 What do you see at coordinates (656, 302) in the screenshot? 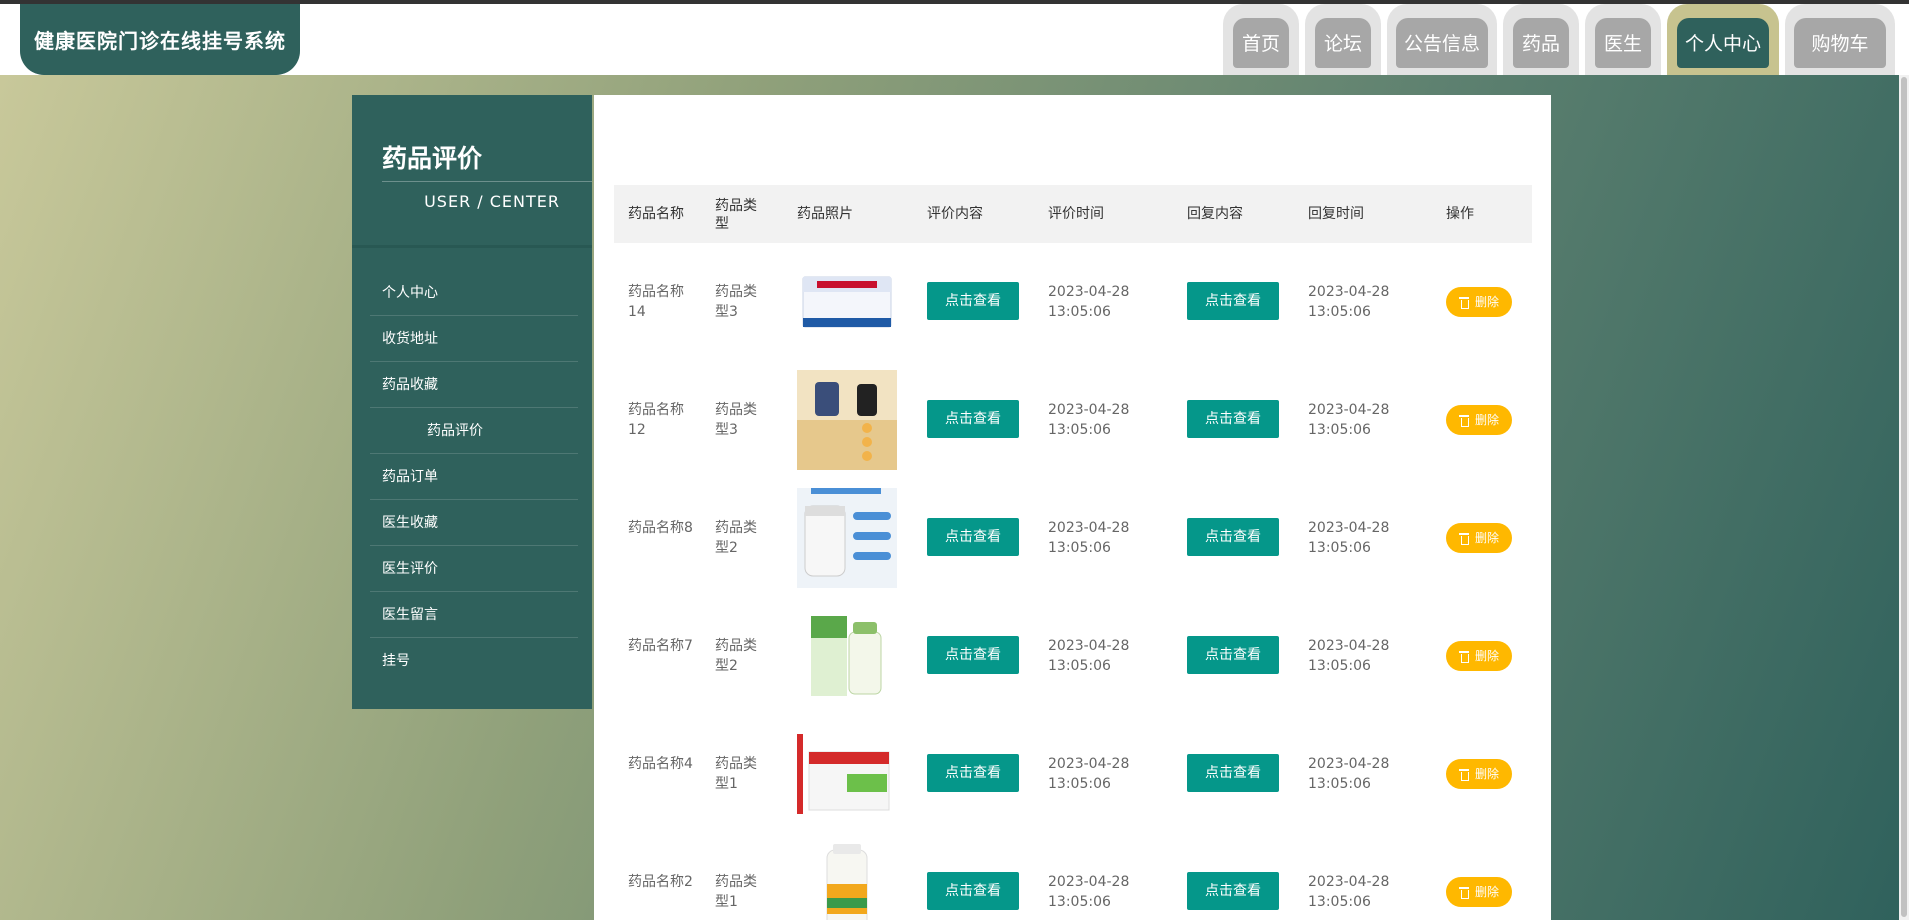
I see `cell-medicine-name: 药品名称14` at bounding box center [656, 302].